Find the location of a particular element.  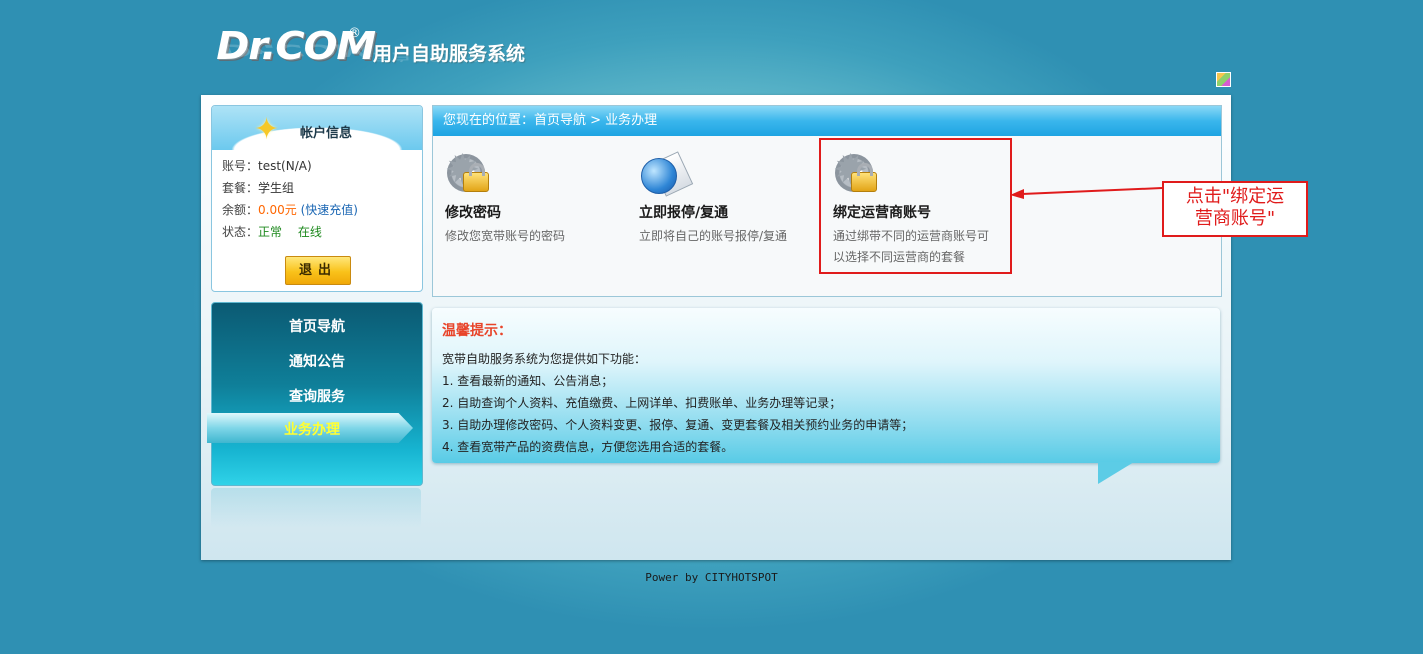

annotation-line: 营商账号" is located at coordinates (1235, 218).